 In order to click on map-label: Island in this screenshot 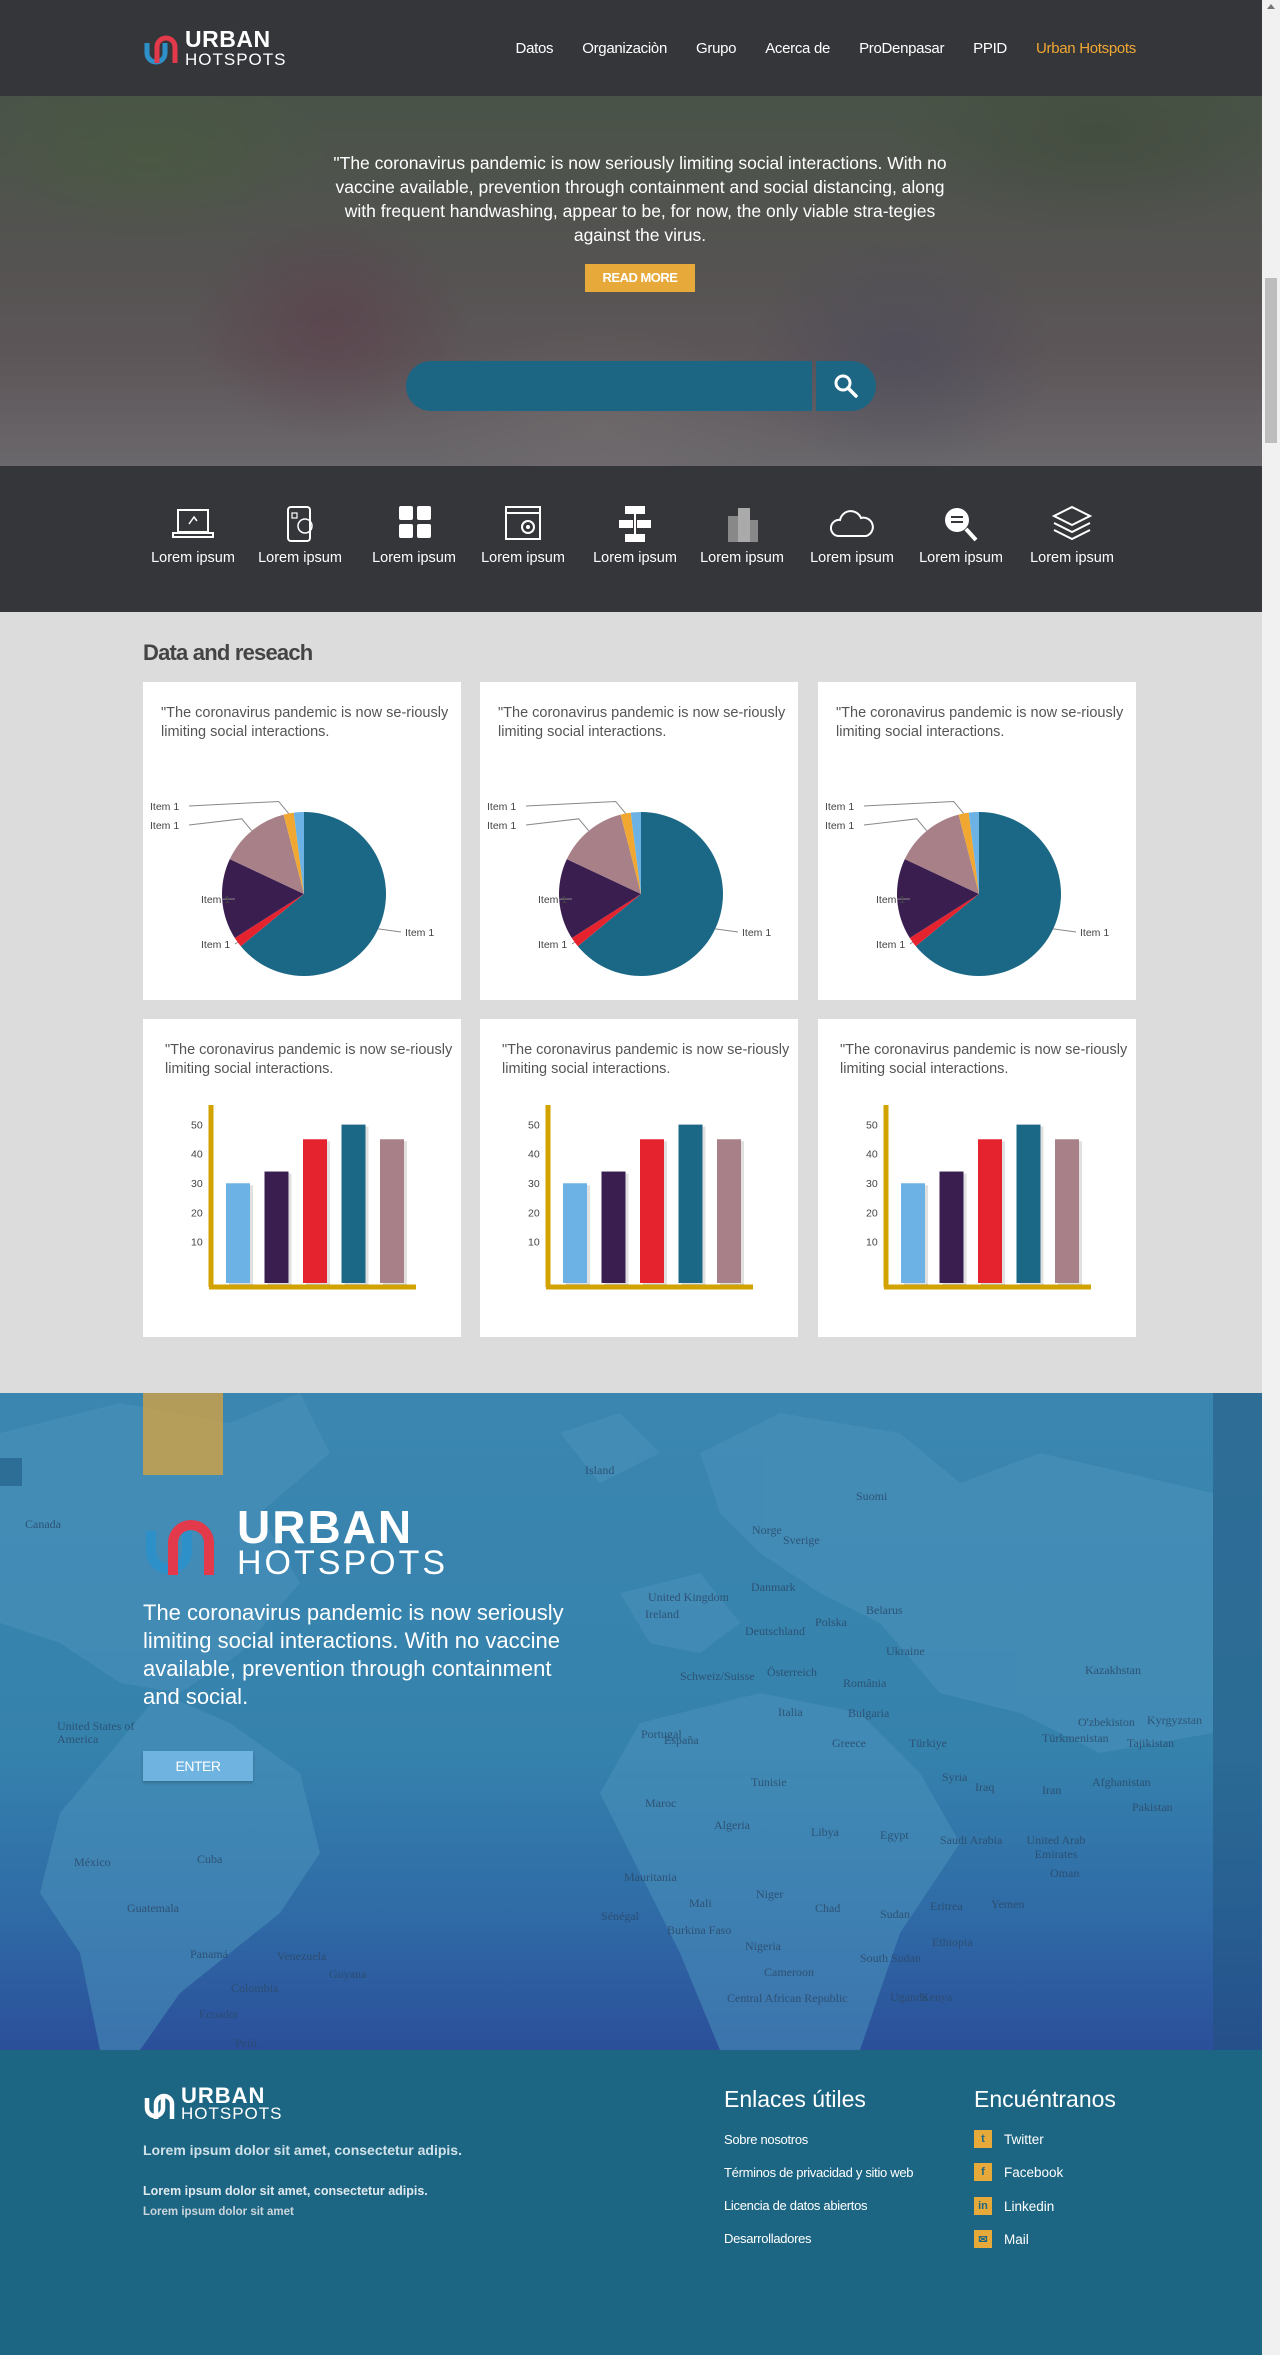, I will do `click(600, 1470)`.